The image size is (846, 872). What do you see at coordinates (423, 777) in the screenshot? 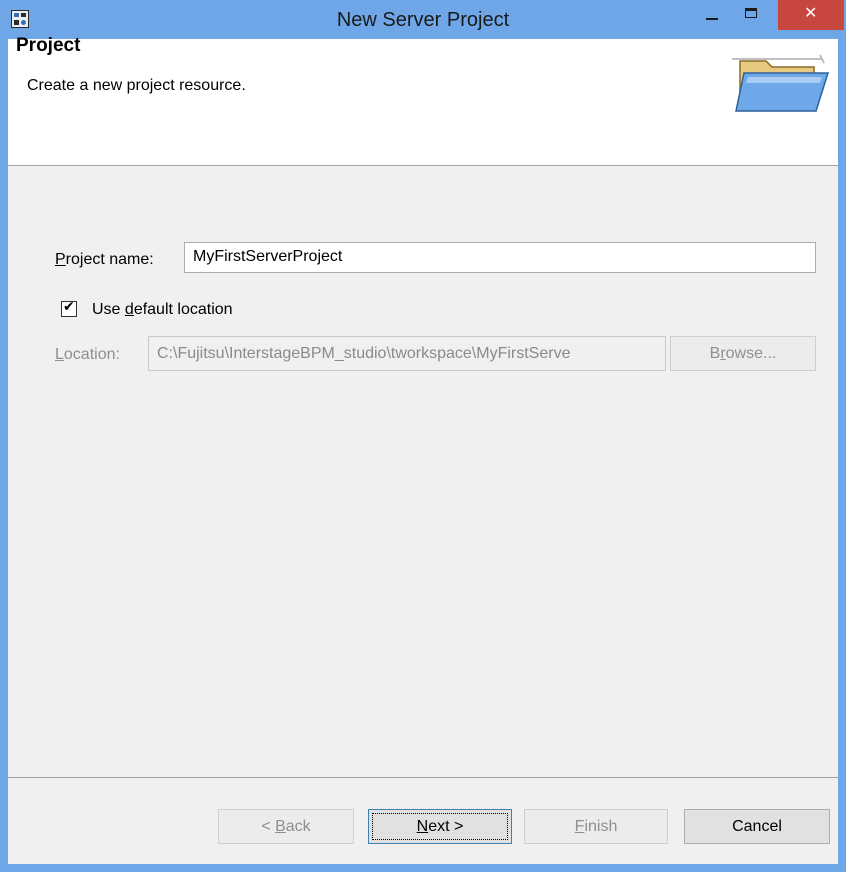
I see `footer-separator` at bounding box center [423, 777].